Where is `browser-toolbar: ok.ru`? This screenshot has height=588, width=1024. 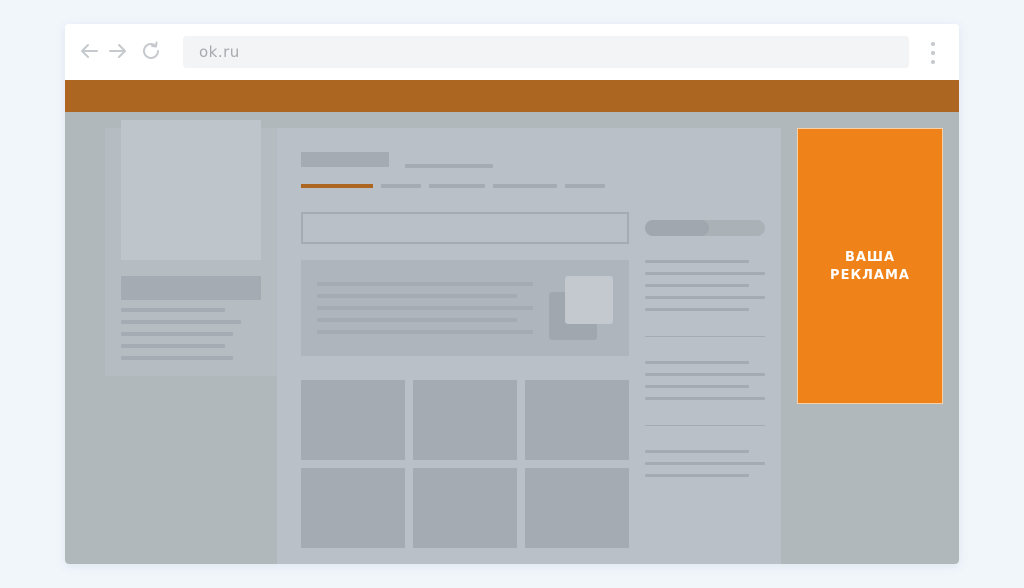
browser-toolbar: ok.ru is located at coordinates (512, 52).